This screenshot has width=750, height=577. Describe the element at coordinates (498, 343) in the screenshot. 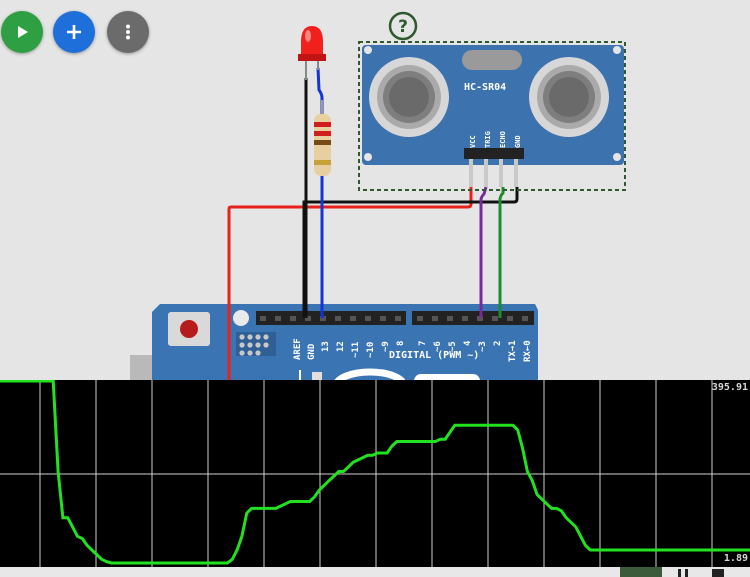

I see `pin-label-2: 2` at that location.